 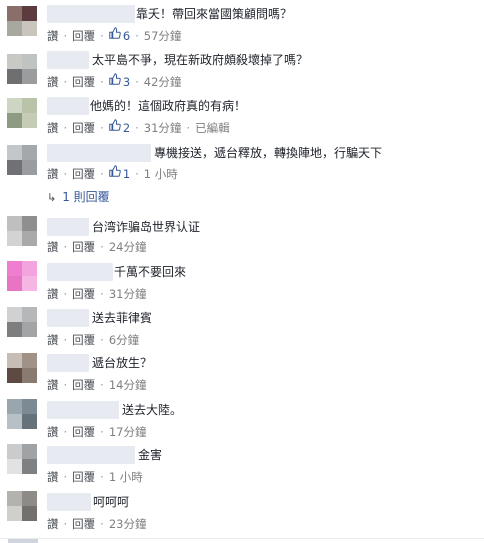 What do you see at coordinates (163, 82) in the screenshot?
I see `timestamp: 42分鐘` at bounding box center [163, 82].